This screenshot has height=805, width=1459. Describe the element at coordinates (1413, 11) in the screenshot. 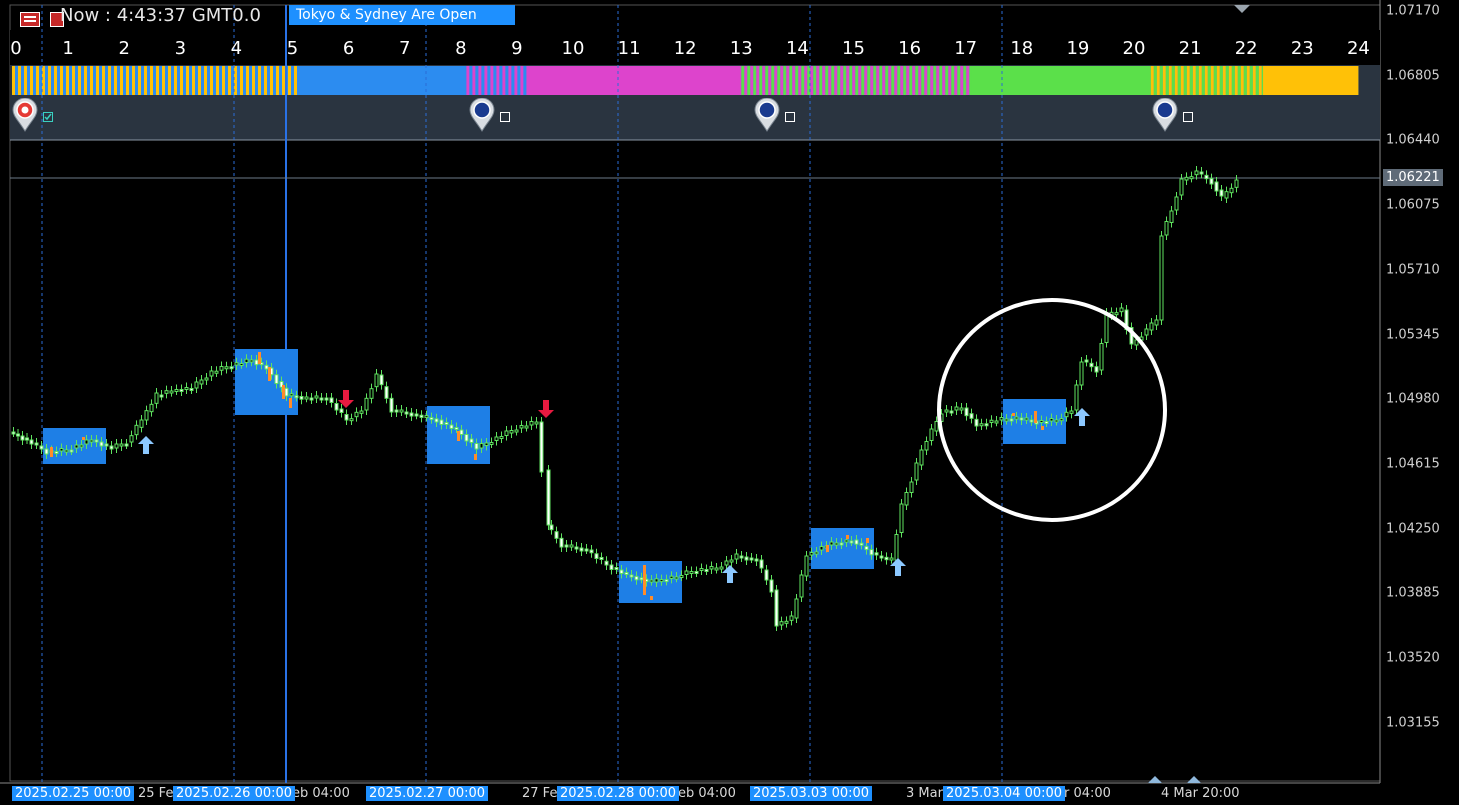

I see `price-label: 1.07170` at that location.